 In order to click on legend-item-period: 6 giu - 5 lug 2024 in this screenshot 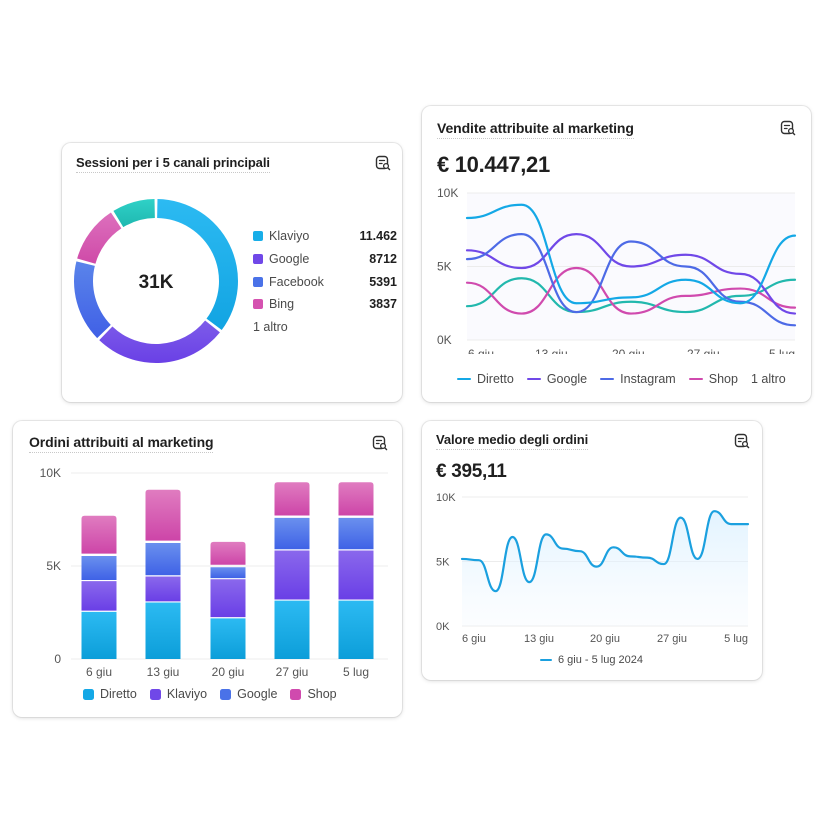, I will do `click(591, 660)`.